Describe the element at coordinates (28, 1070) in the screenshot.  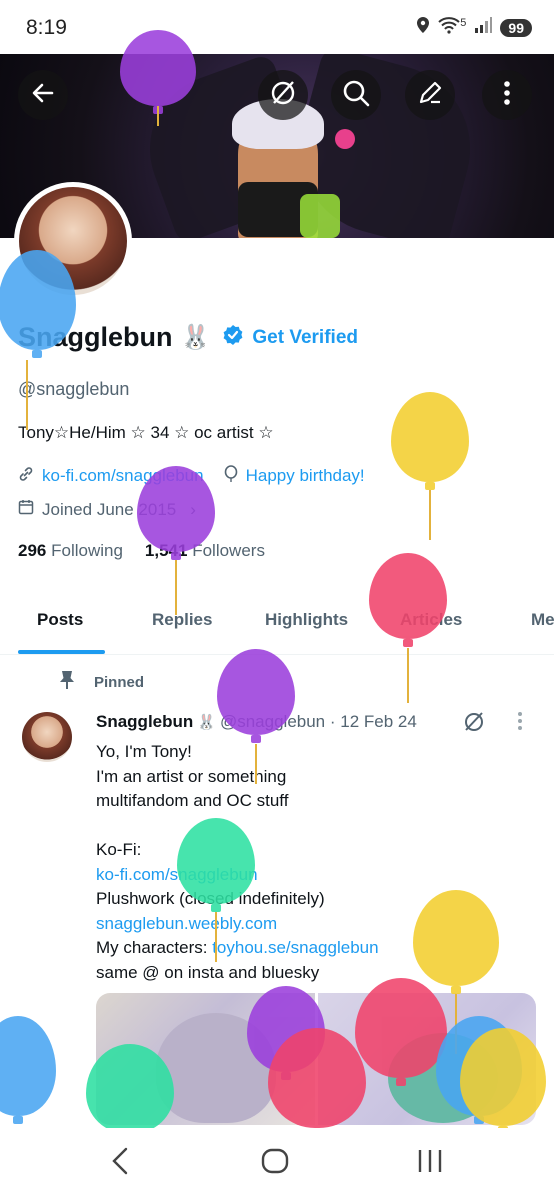
I see `balloon-blue` at that location.